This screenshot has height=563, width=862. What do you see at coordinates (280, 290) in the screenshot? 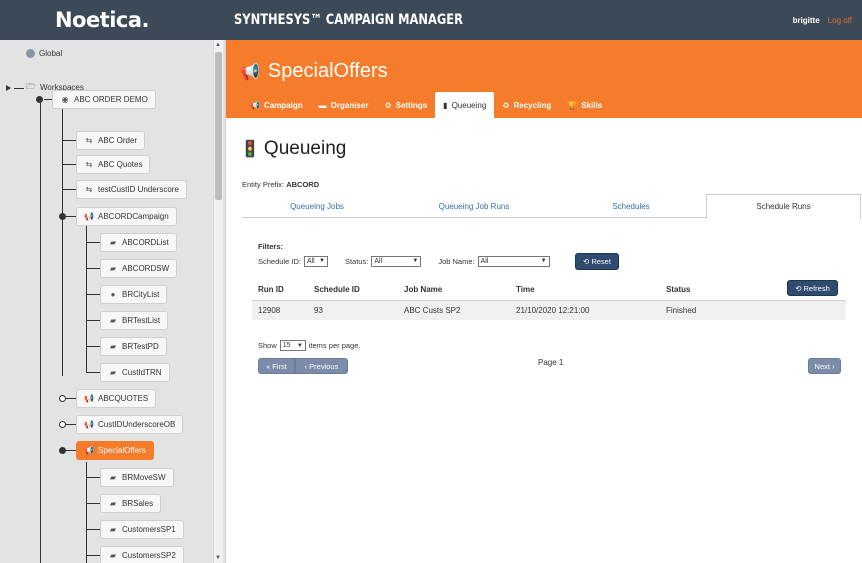
I see `column-header: Run ID` at bounding box center [280, 290].